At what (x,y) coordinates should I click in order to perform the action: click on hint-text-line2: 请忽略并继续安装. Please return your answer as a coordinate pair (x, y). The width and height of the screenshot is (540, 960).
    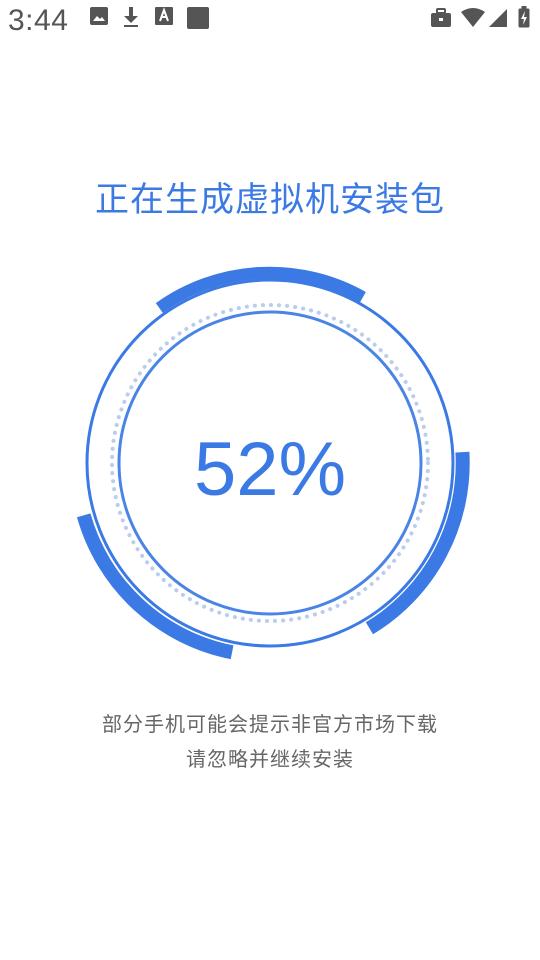
    Looking at the image, I should click on (270, 759).